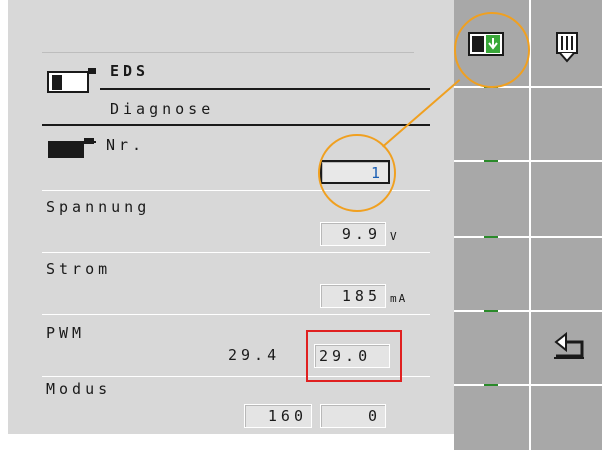  What do you see at coordinates (353, 416) in the screenshot?
I see `modus-value-2: 0` at bounding box center [353, 416].